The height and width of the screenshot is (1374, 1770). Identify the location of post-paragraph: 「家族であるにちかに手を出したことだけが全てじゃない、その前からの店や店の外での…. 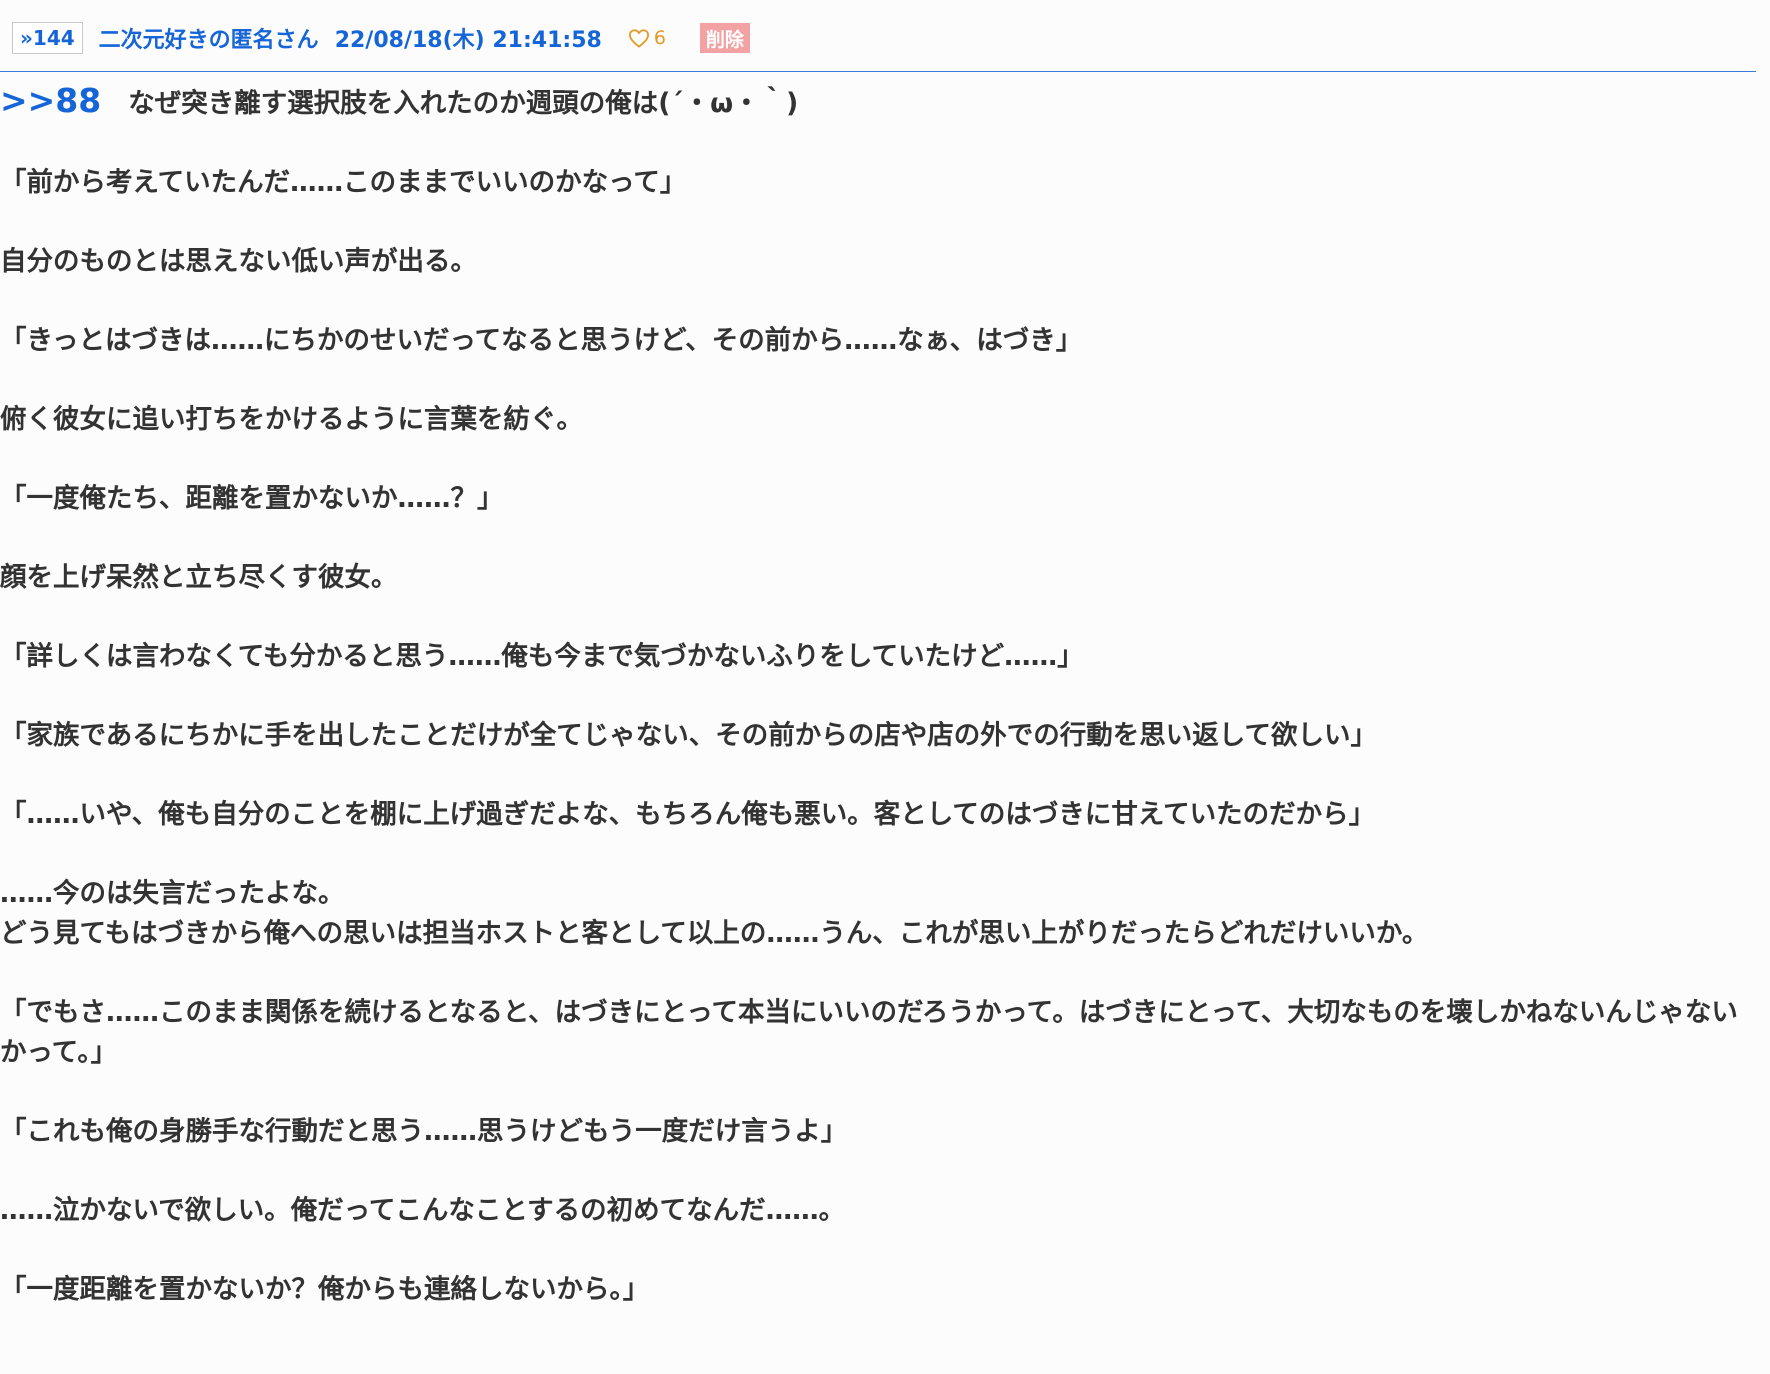
(688, 735).